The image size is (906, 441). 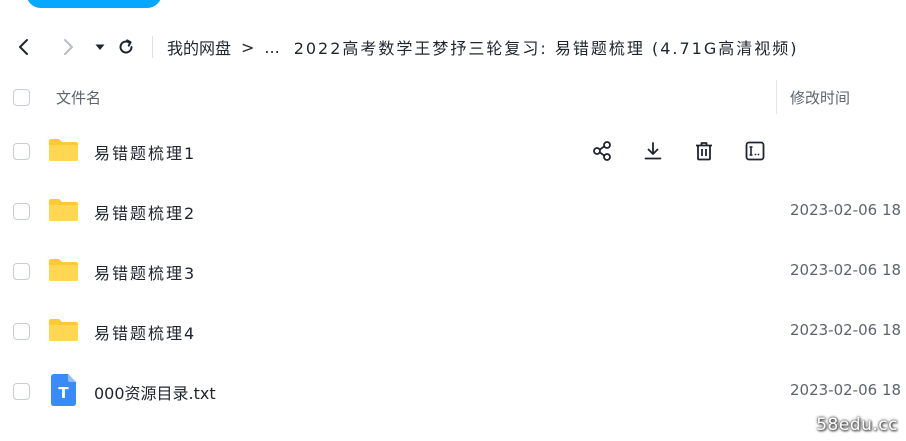 I want to click on table-row: 易错题梳理1, so click(x=453, y=152).